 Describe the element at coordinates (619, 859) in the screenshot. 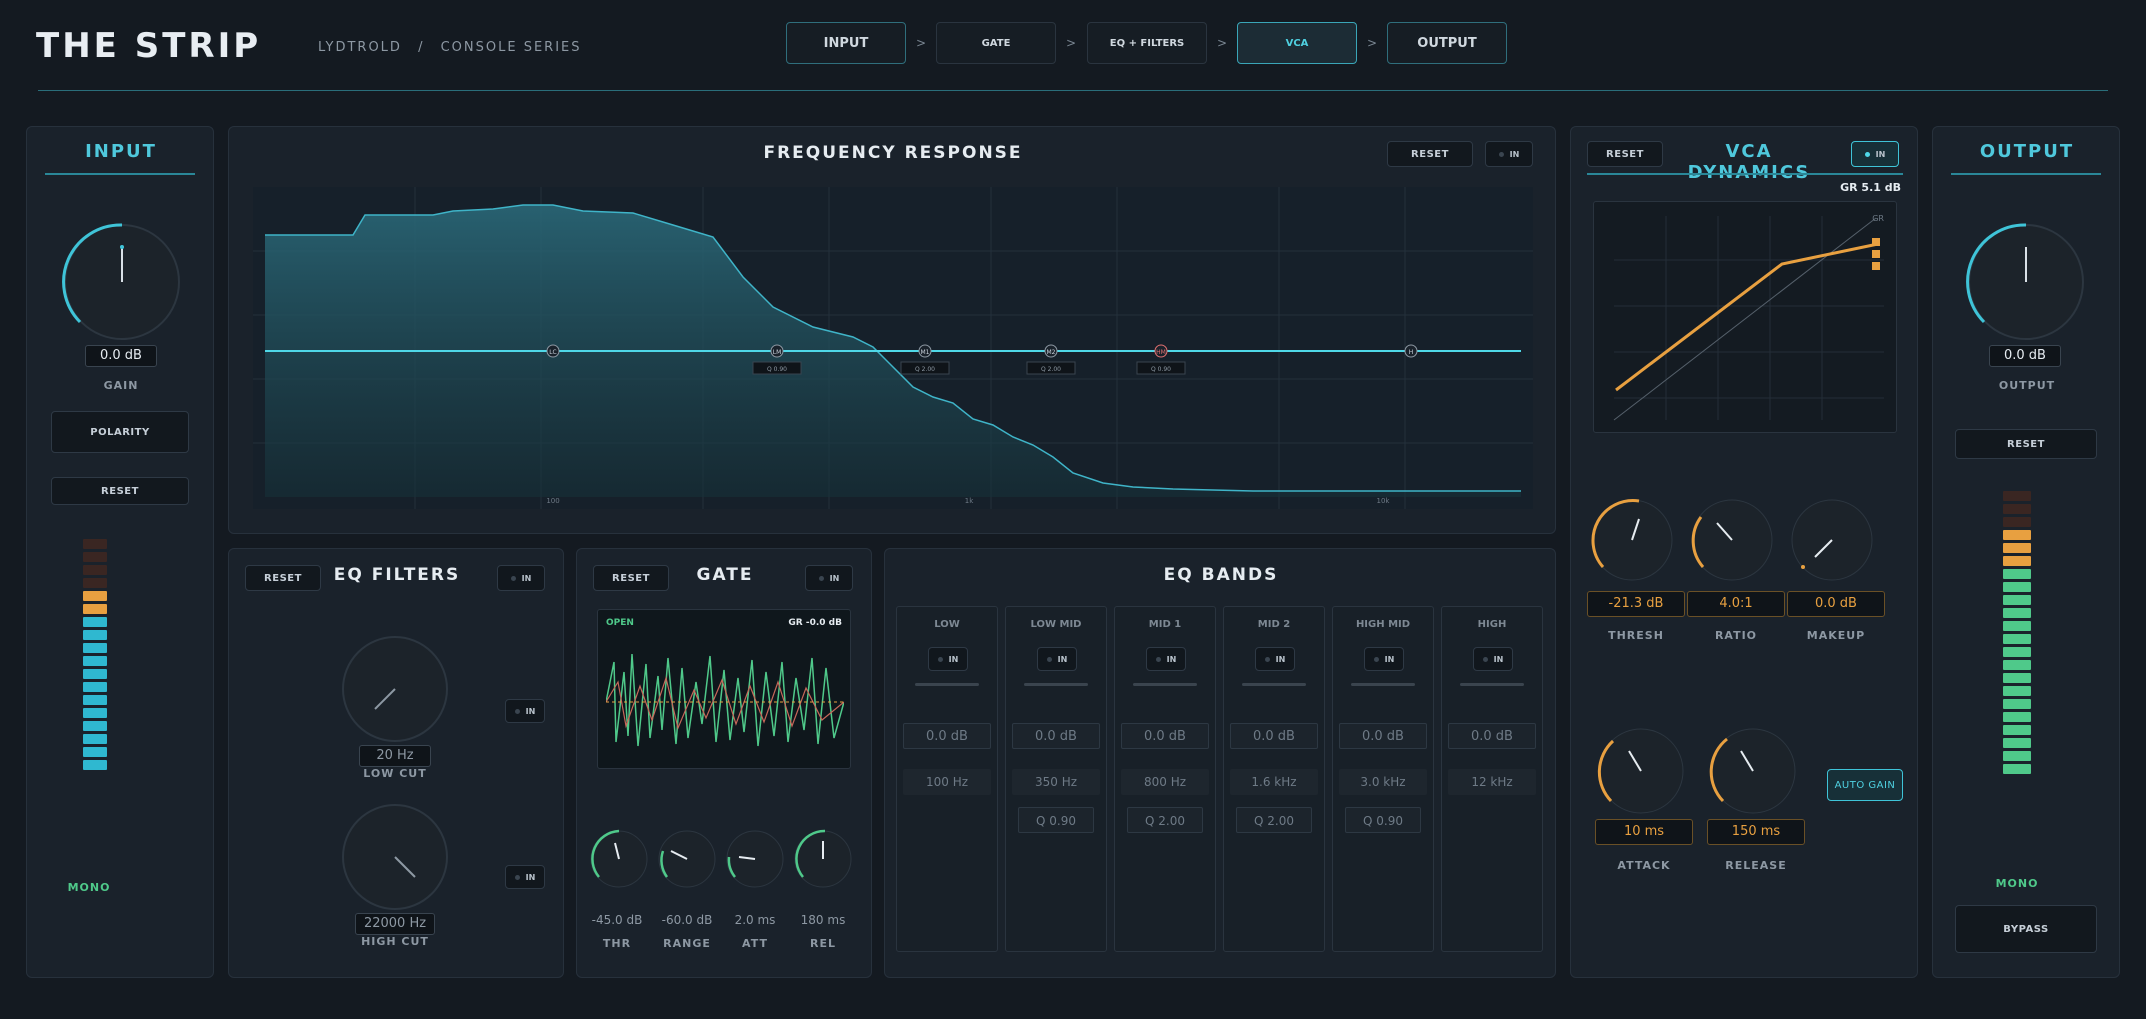

I see `thr-knob` at that location.